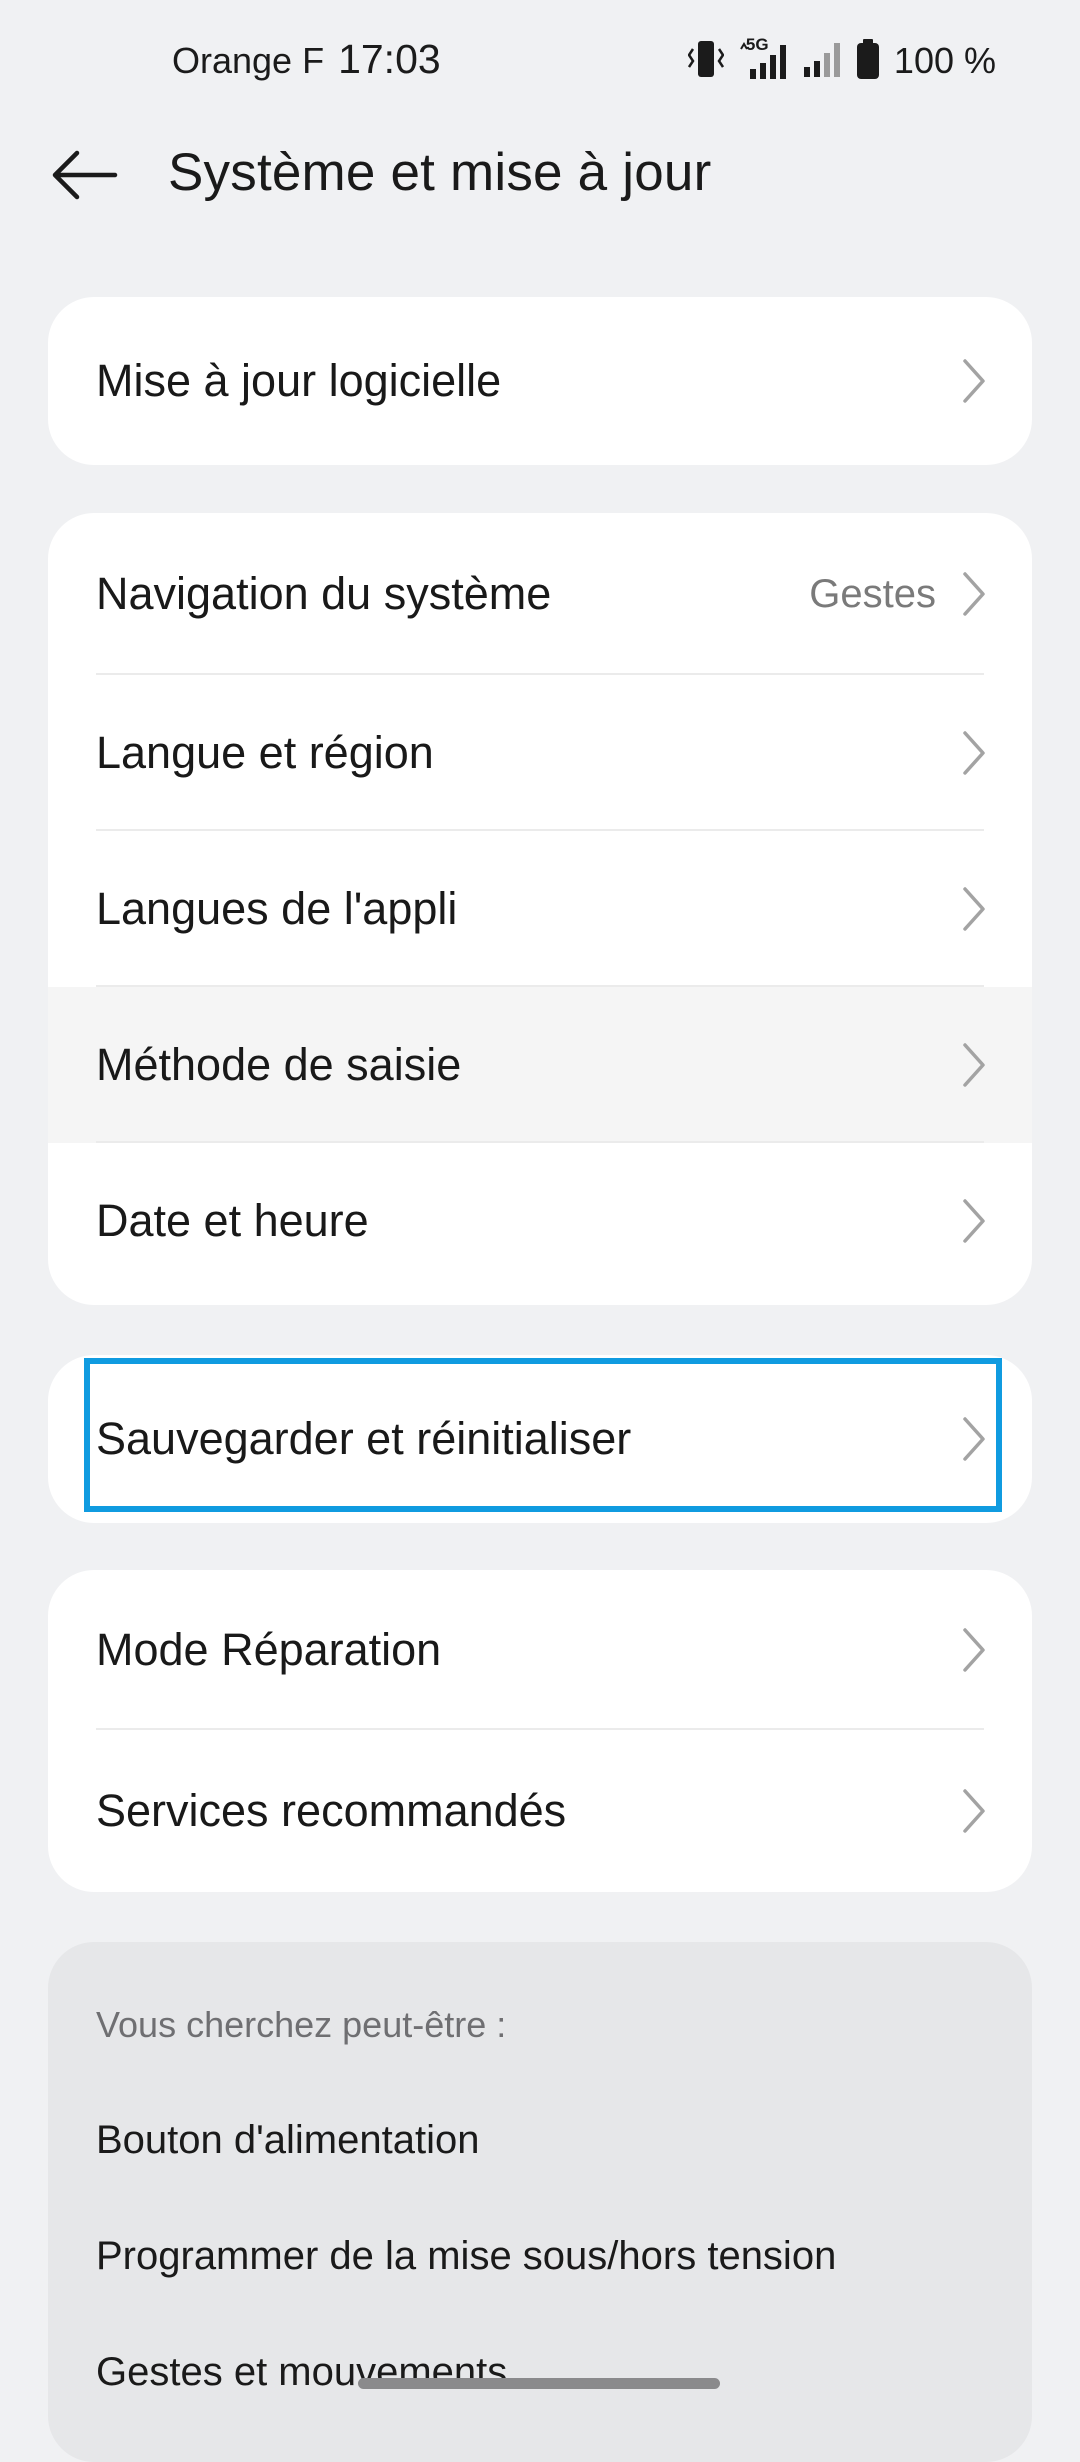  I want to click on status-bar: Orange F 17:03 5G 100 %, so click(540, 60).